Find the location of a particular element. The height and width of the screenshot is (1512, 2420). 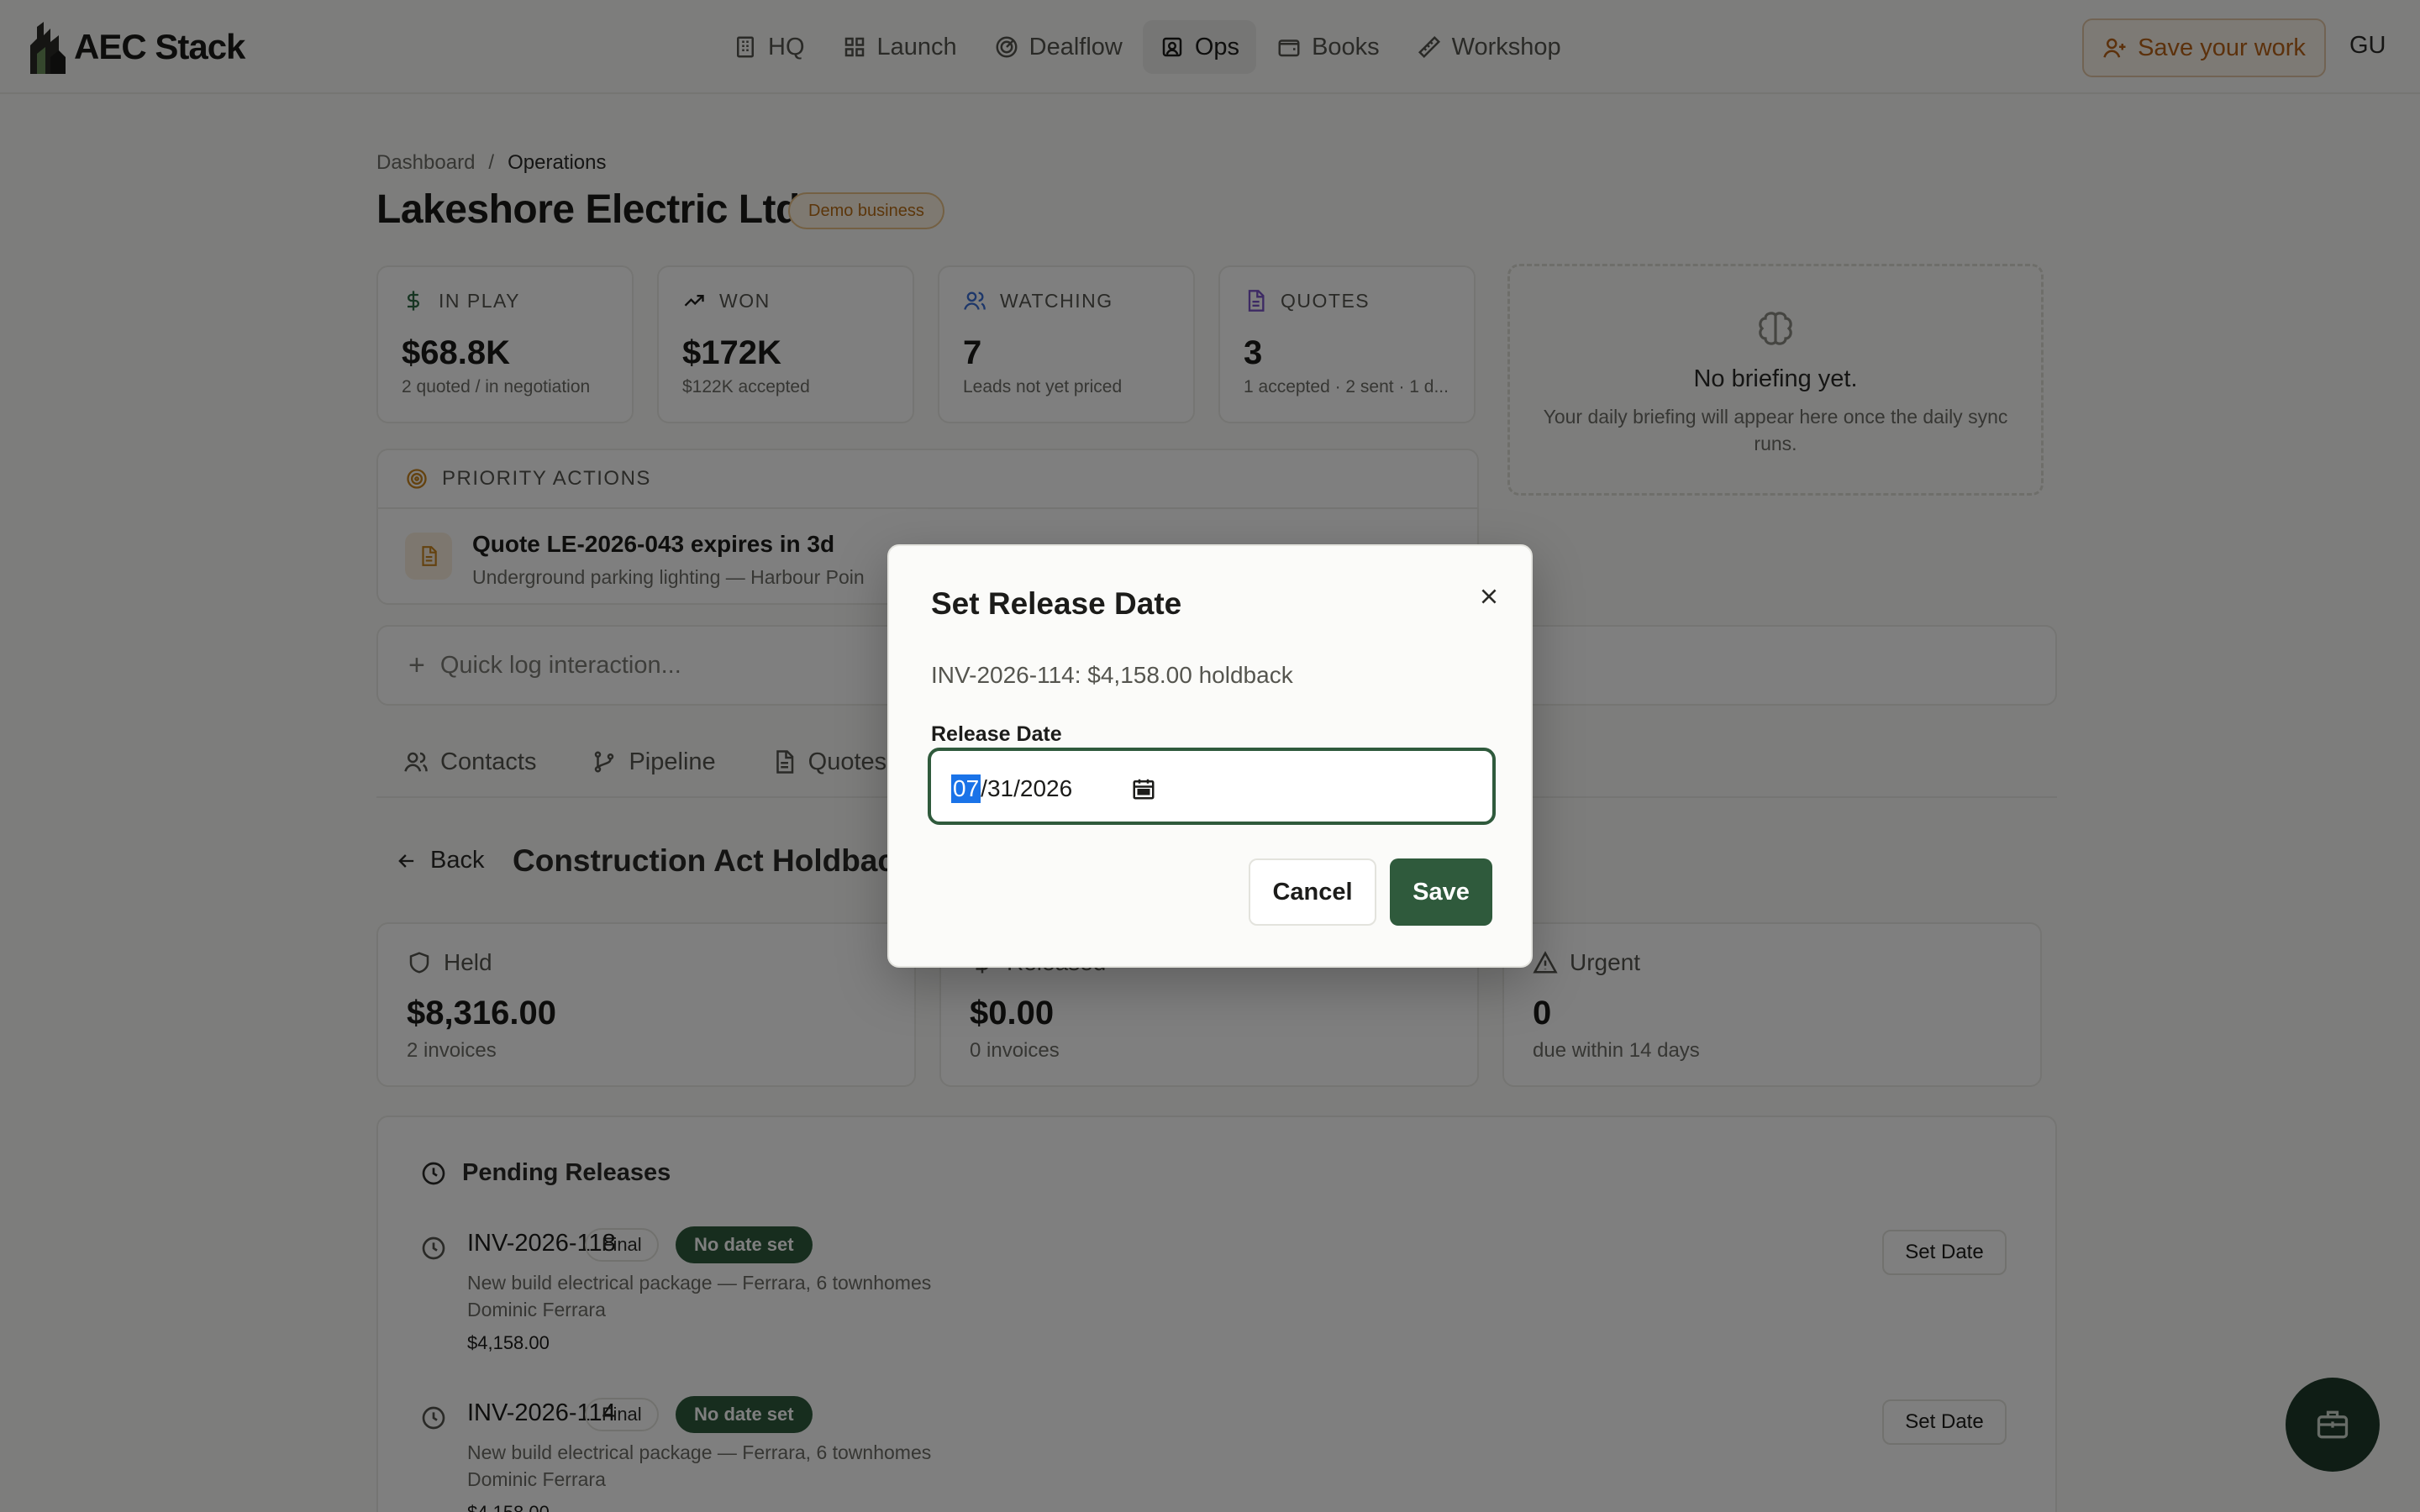

date-year-segment: 2026 is located at coordinates (1046, 788).